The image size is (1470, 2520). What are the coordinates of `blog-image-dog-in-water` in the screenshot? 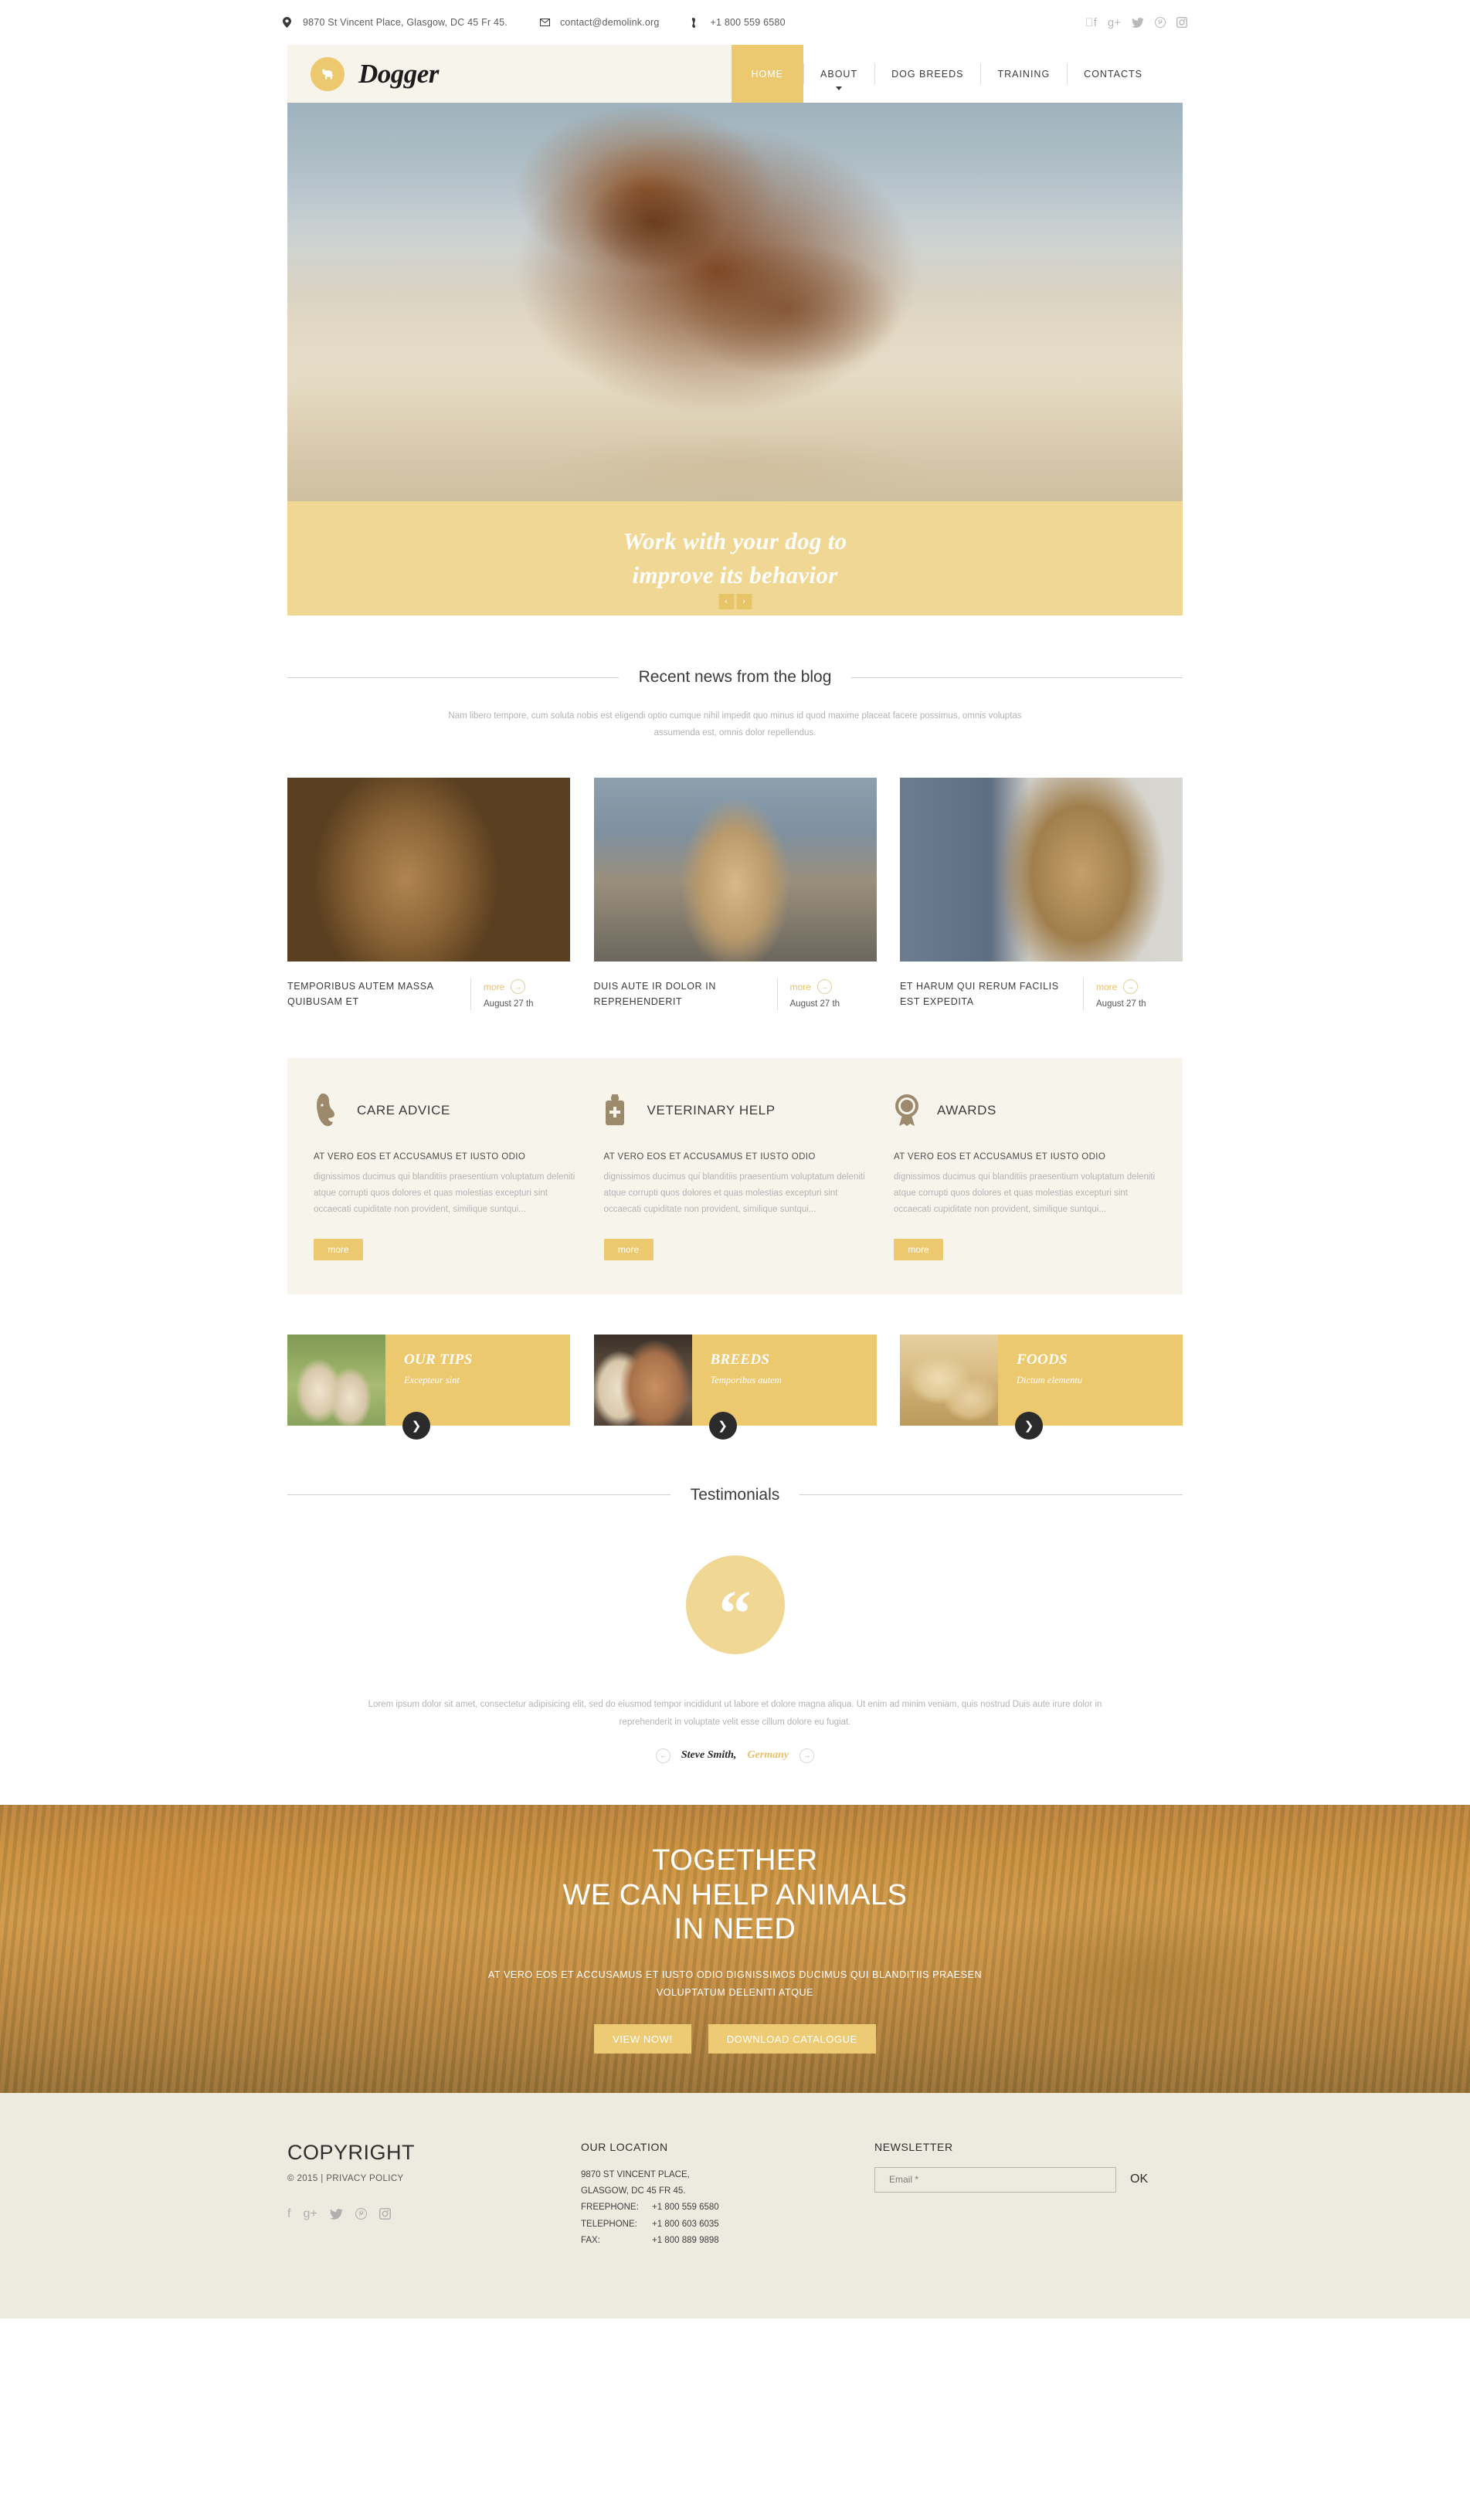 It's located at (735, 870).